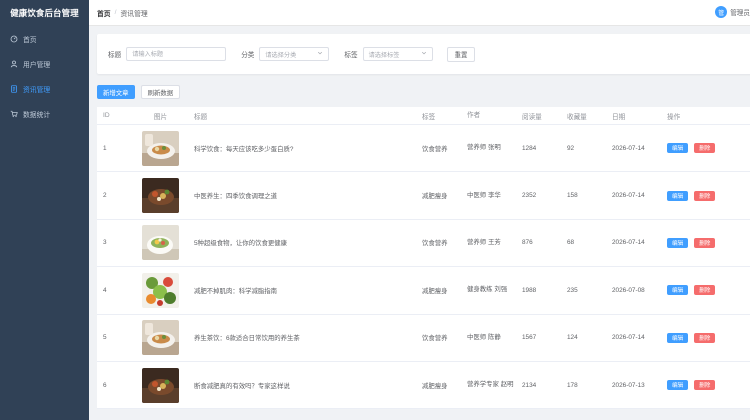 This screenshot has height=420, width=750. I want to click on column-header-author: 作者, so click(474, 115).